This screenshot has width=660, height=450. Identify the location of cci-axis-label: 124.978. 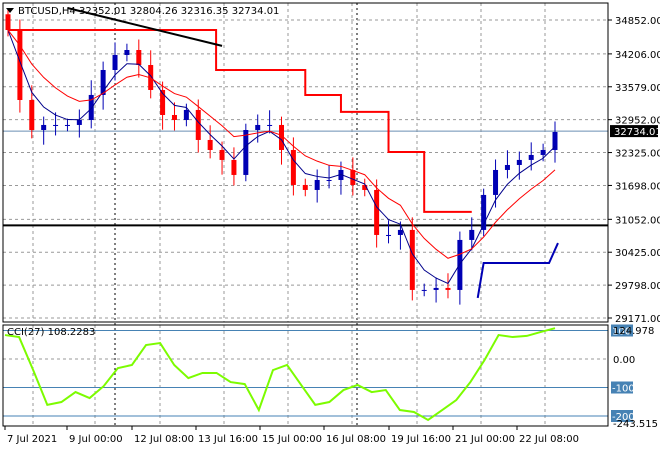
(633, 331).